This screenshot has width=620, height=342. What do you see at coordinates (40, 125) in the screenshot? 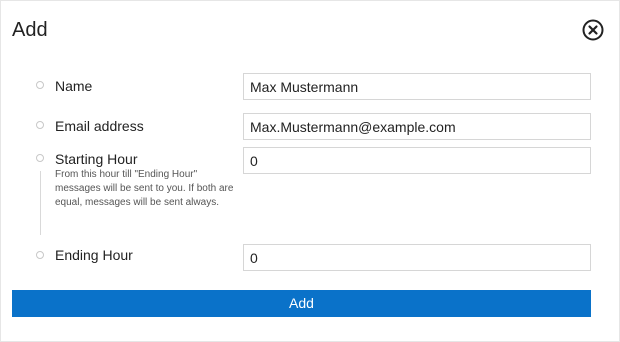
I see `email-bullet-icon` at bounding box center [40, 125].